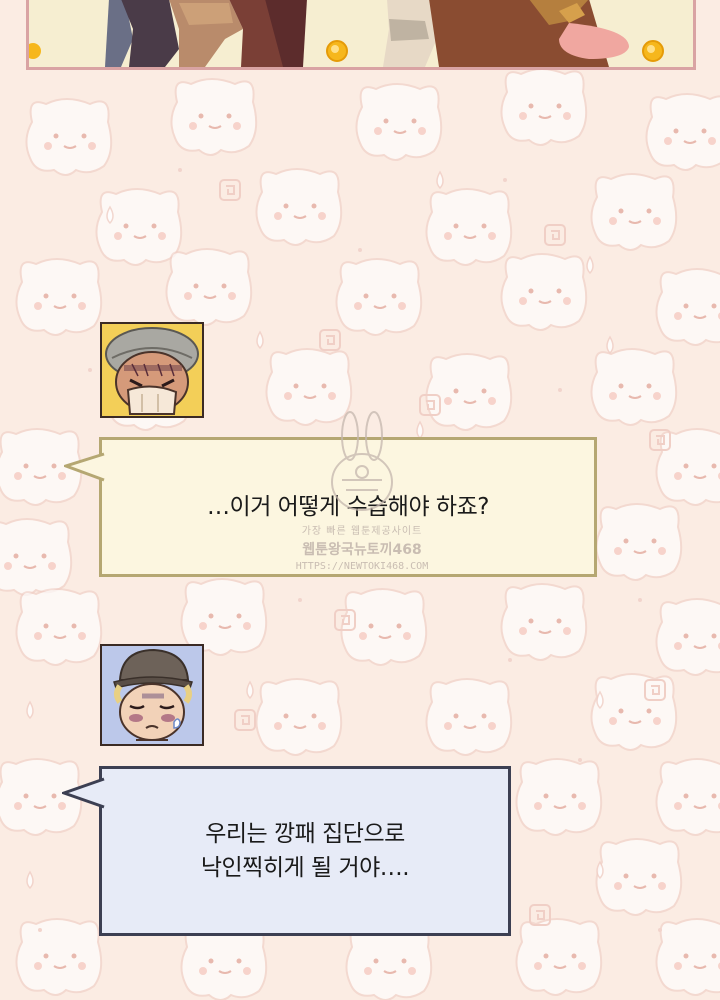  I want to click on character-portrait-flat-cap, so click(152, 695).